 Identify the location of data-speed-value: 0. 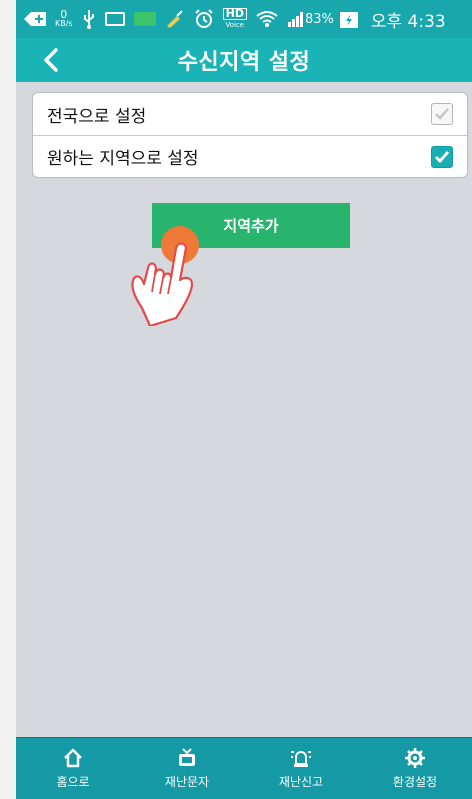
(64, 14).